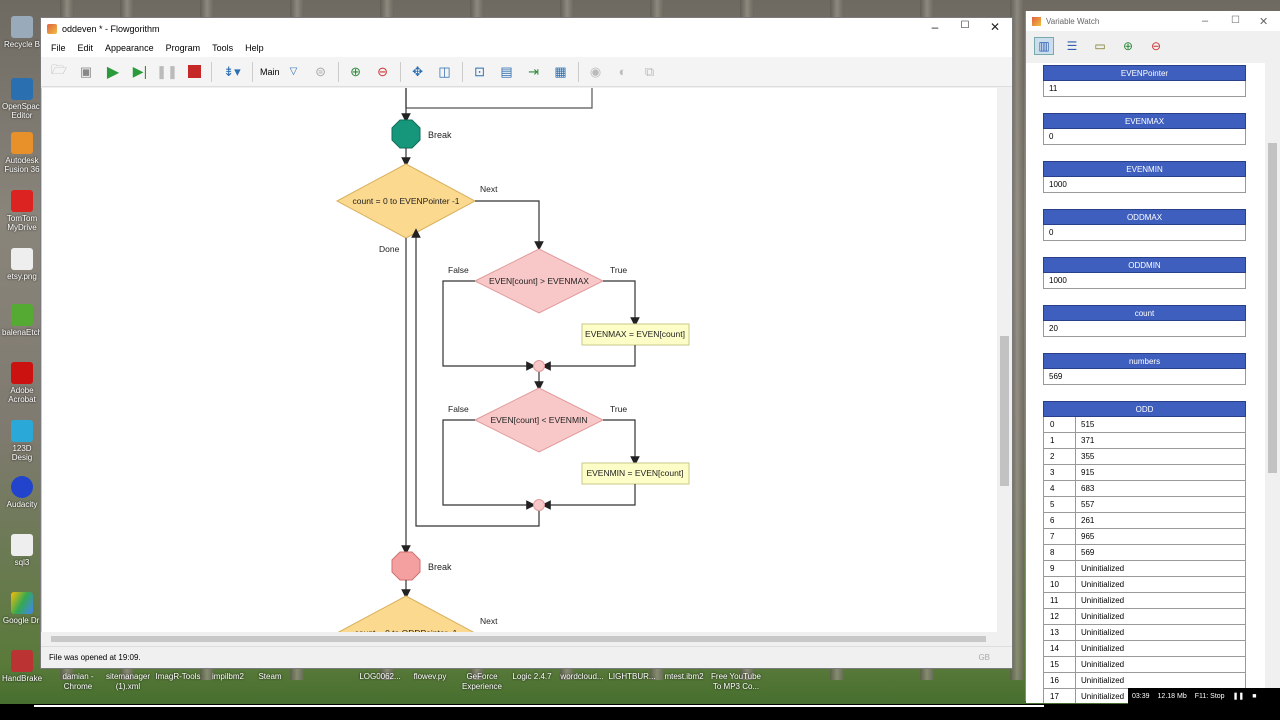 This screenshot has height=720, width=1280. Describe the element at coordinates (194, 72) in the screenshot. I see `stop-icon` at that location.